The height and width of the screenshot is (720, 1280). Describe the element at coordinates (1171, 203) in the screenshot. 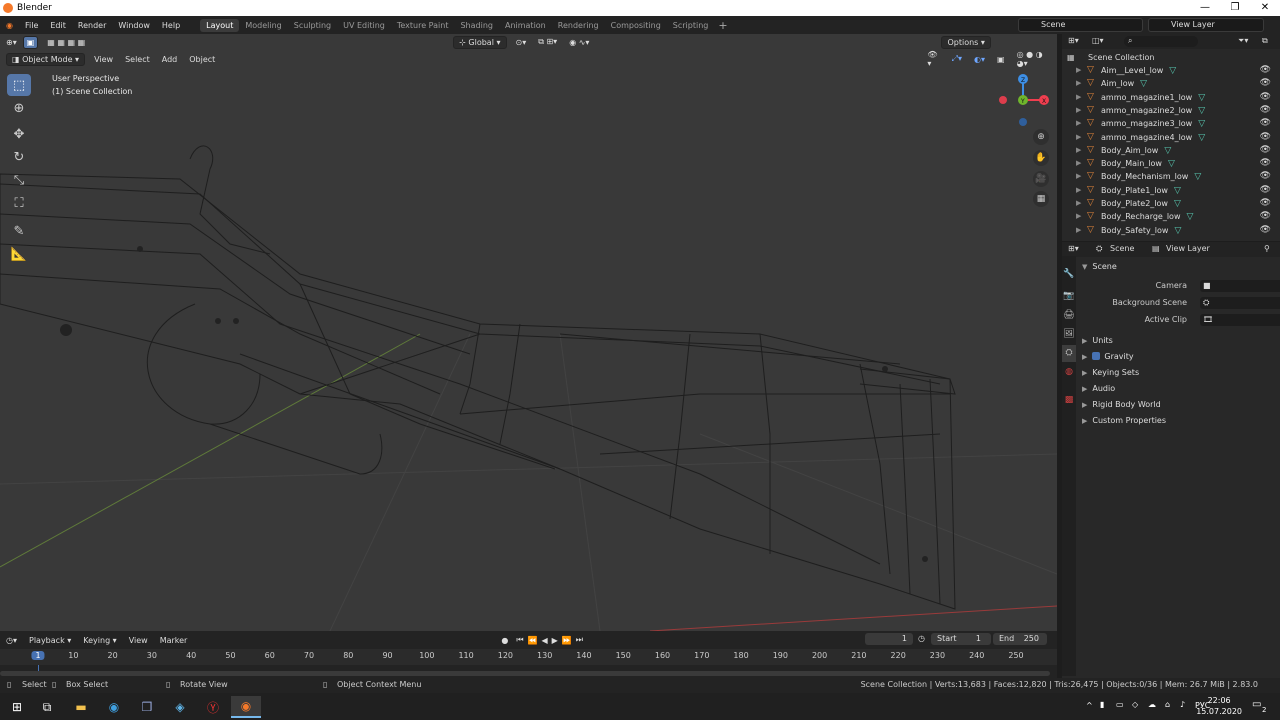

I see `outliner-item: ▶ ▽ Body_Plate2_low ▽ 👁` at that location.